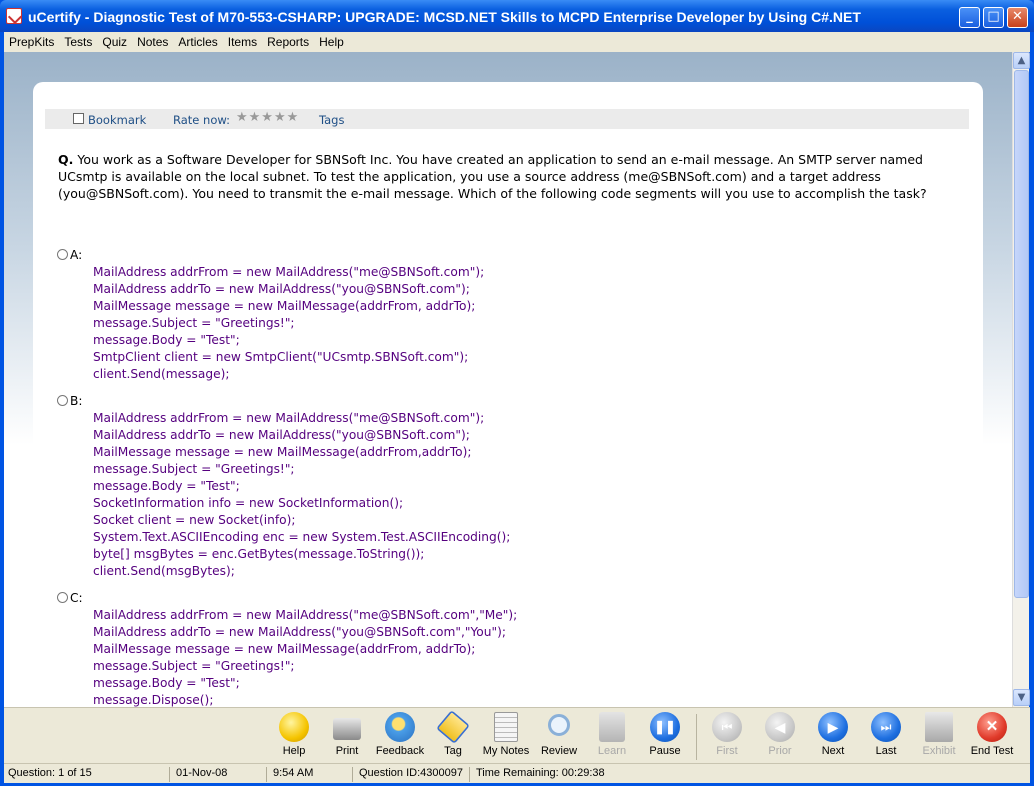 The image size is (1034, 786). What do you see at coordinates (1017, 17) in the screenshot?
I see `close-button: ✕` at bounding box center [1017, 17].